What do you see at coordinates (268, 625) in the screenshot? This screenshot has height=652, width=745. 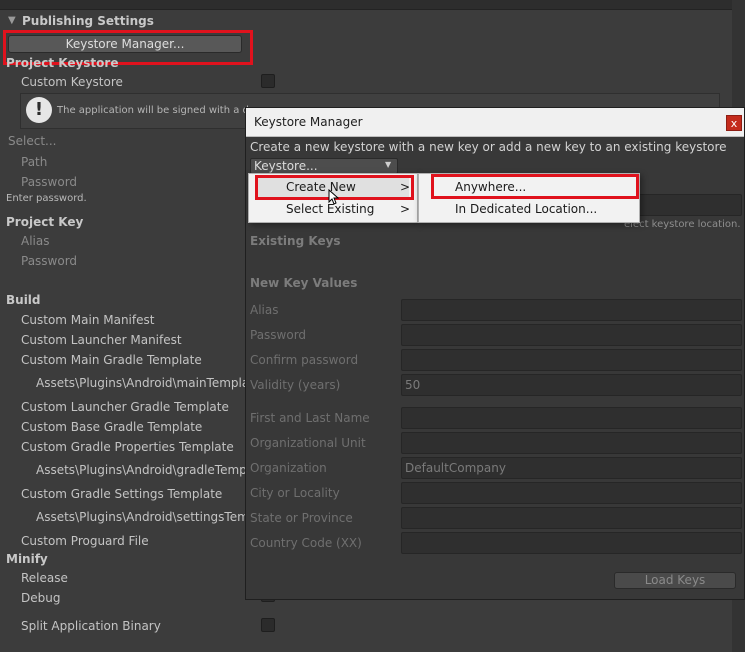 I see `split-binary-checkbox` at bounding box center [268, 625].